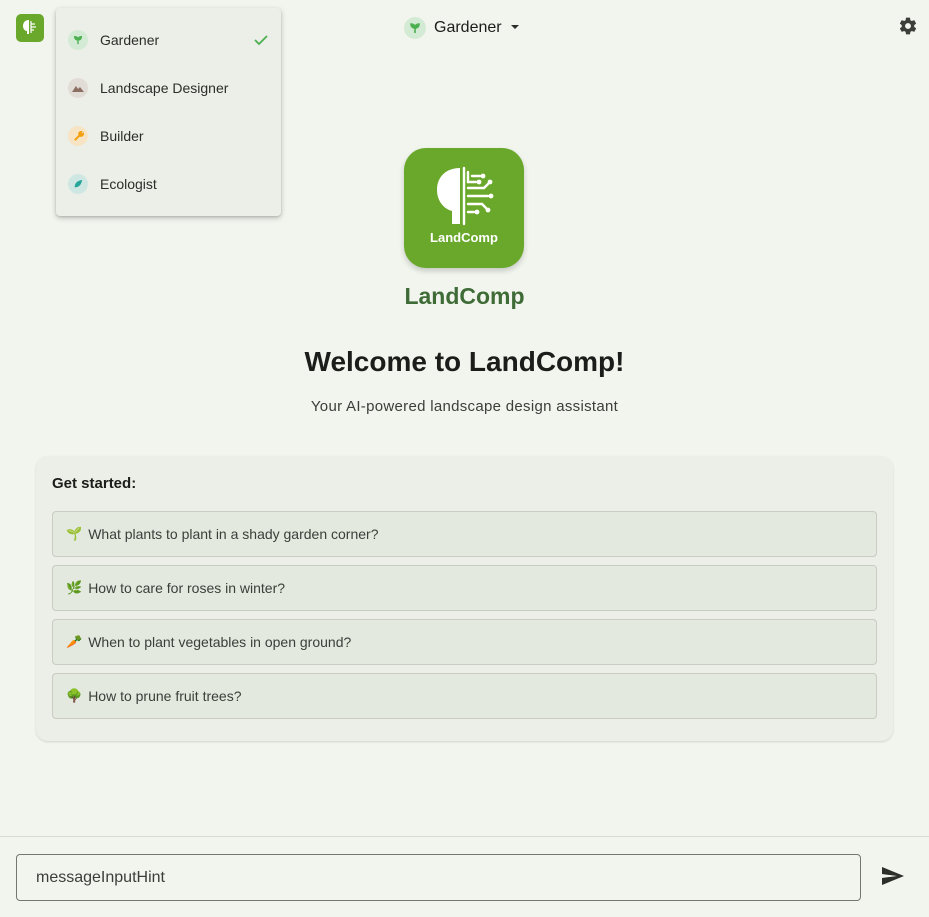 The width and height of the screenshot is (929, 917). I want to click on welcome-title: Welcome to LandComp!, so click(464, 361).